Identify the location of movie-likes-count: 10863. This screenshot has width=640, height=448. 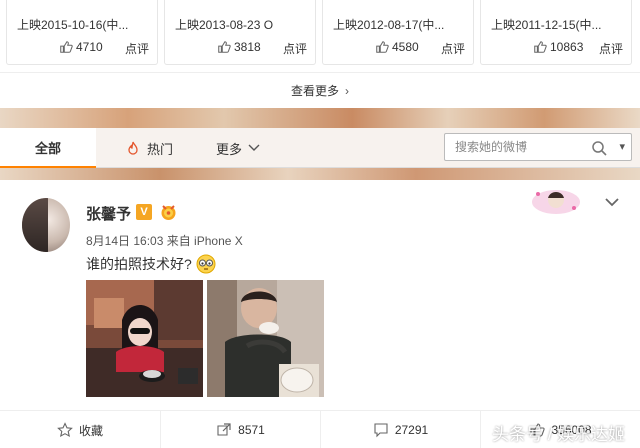
(567, 47).